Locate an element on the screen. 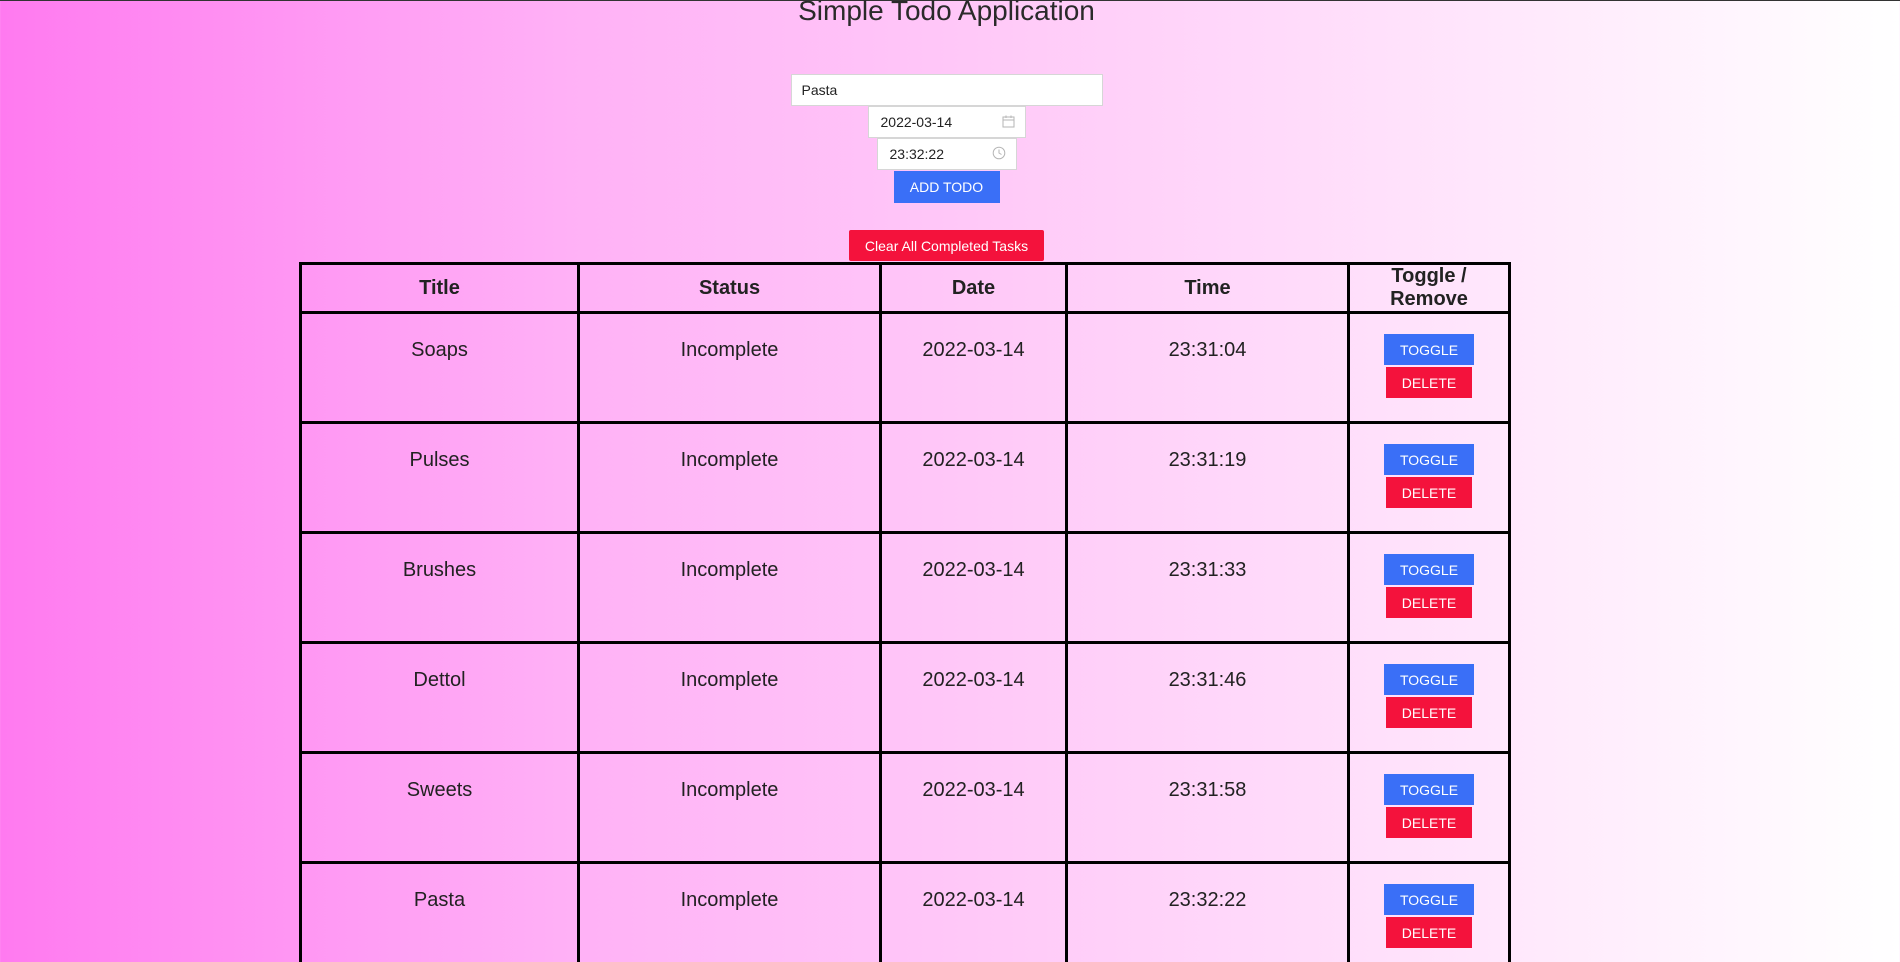 The width and height of the screenshot is (1900, 962). header-time: Time is located at coordinates (1207, 288).